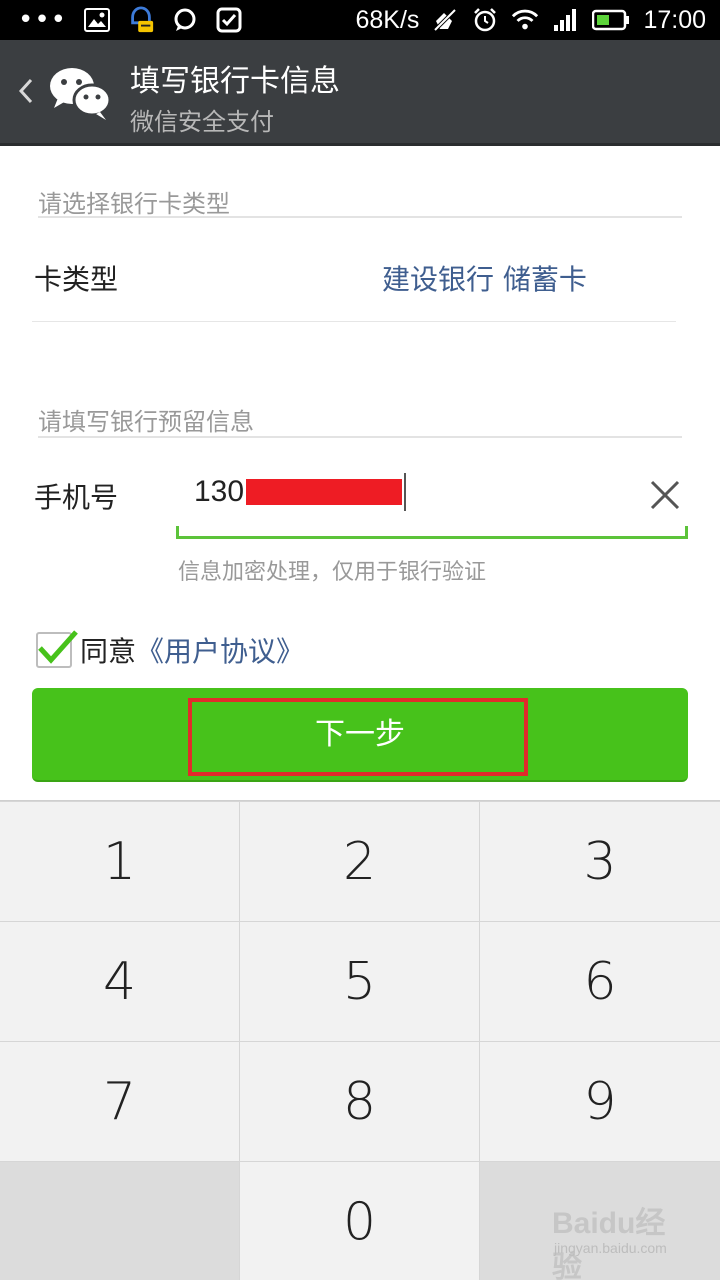  I want to click on key-2: 2, so click(359, 861).